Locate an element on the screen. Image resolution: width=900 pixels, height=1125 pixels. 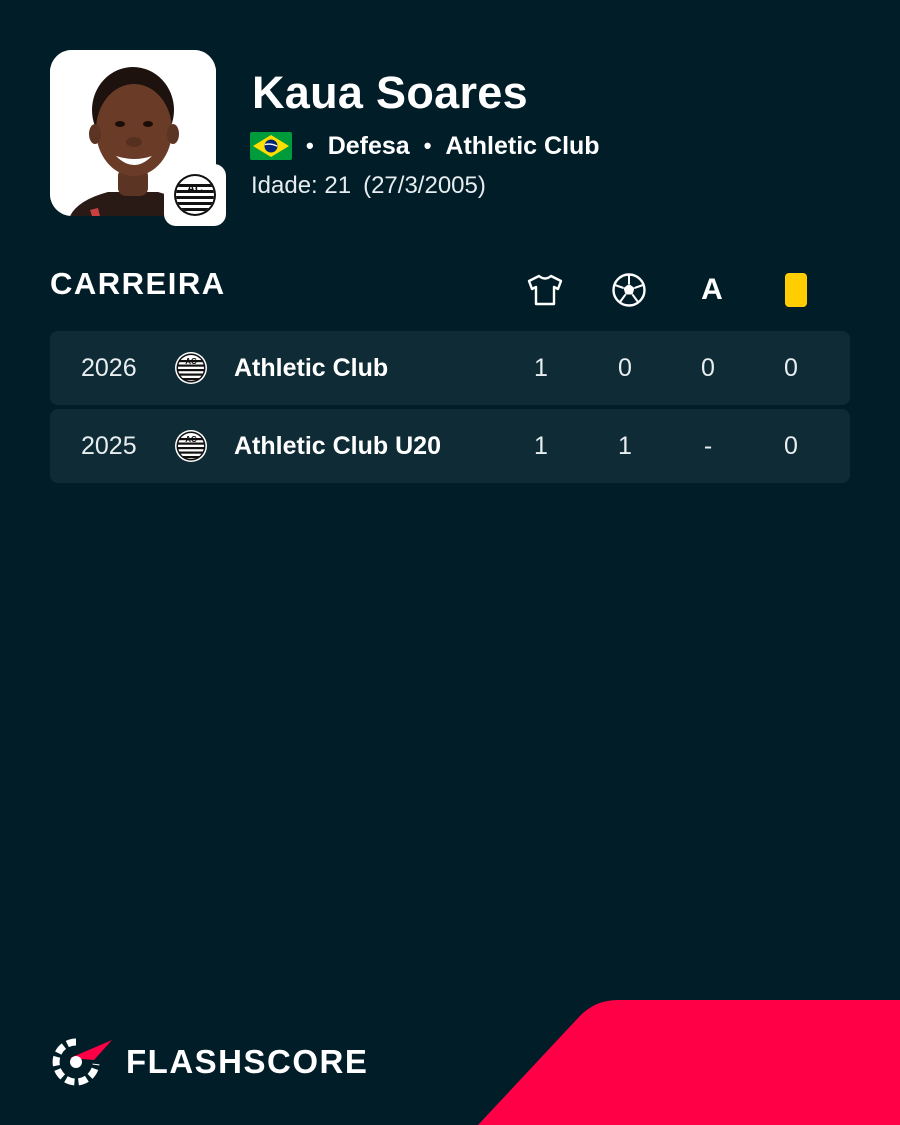
row-team: Athletic Club U20 is located at coordinates (337, 446).